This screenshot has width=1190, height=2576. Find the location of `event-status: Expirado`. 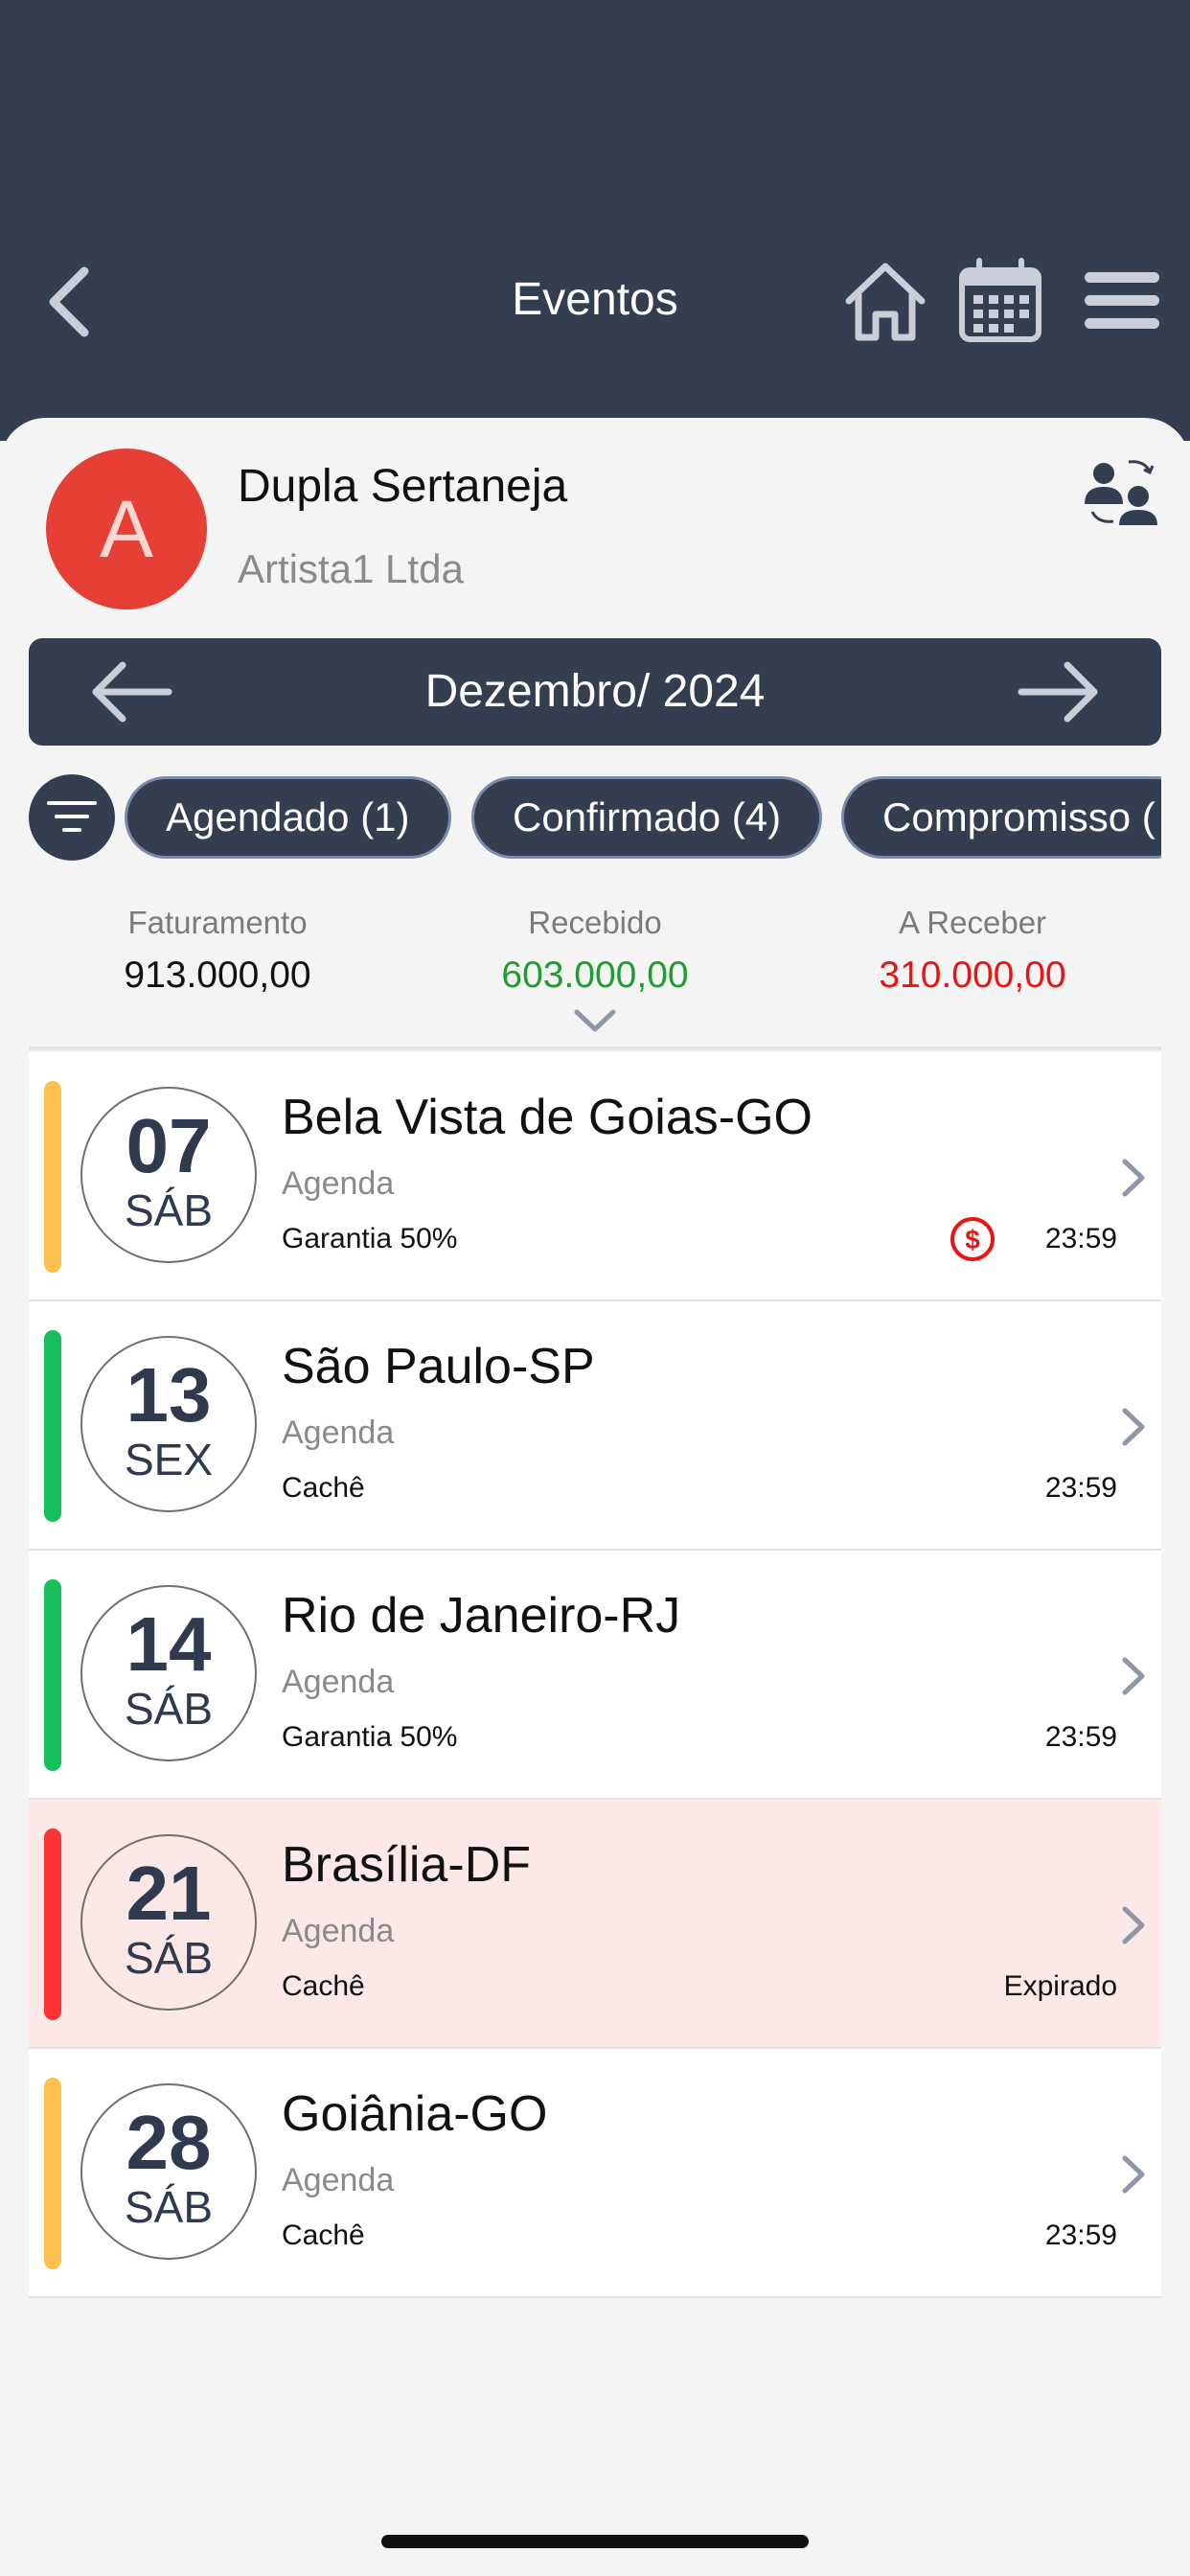

event-status: Expirado is located at coordinates (1060, 1986).